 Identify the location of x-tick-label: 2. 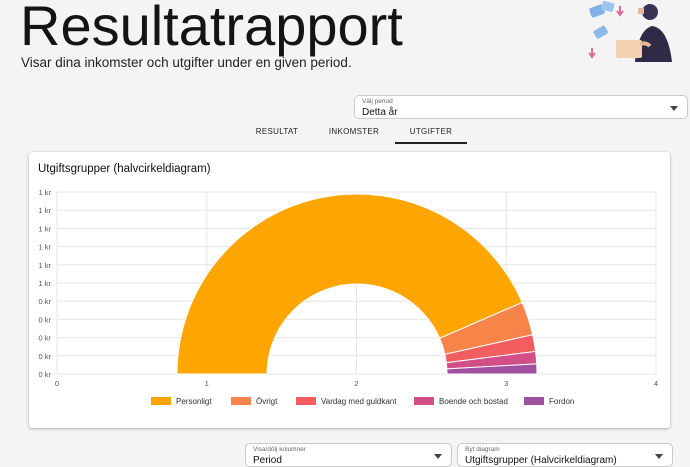
(356, 383).